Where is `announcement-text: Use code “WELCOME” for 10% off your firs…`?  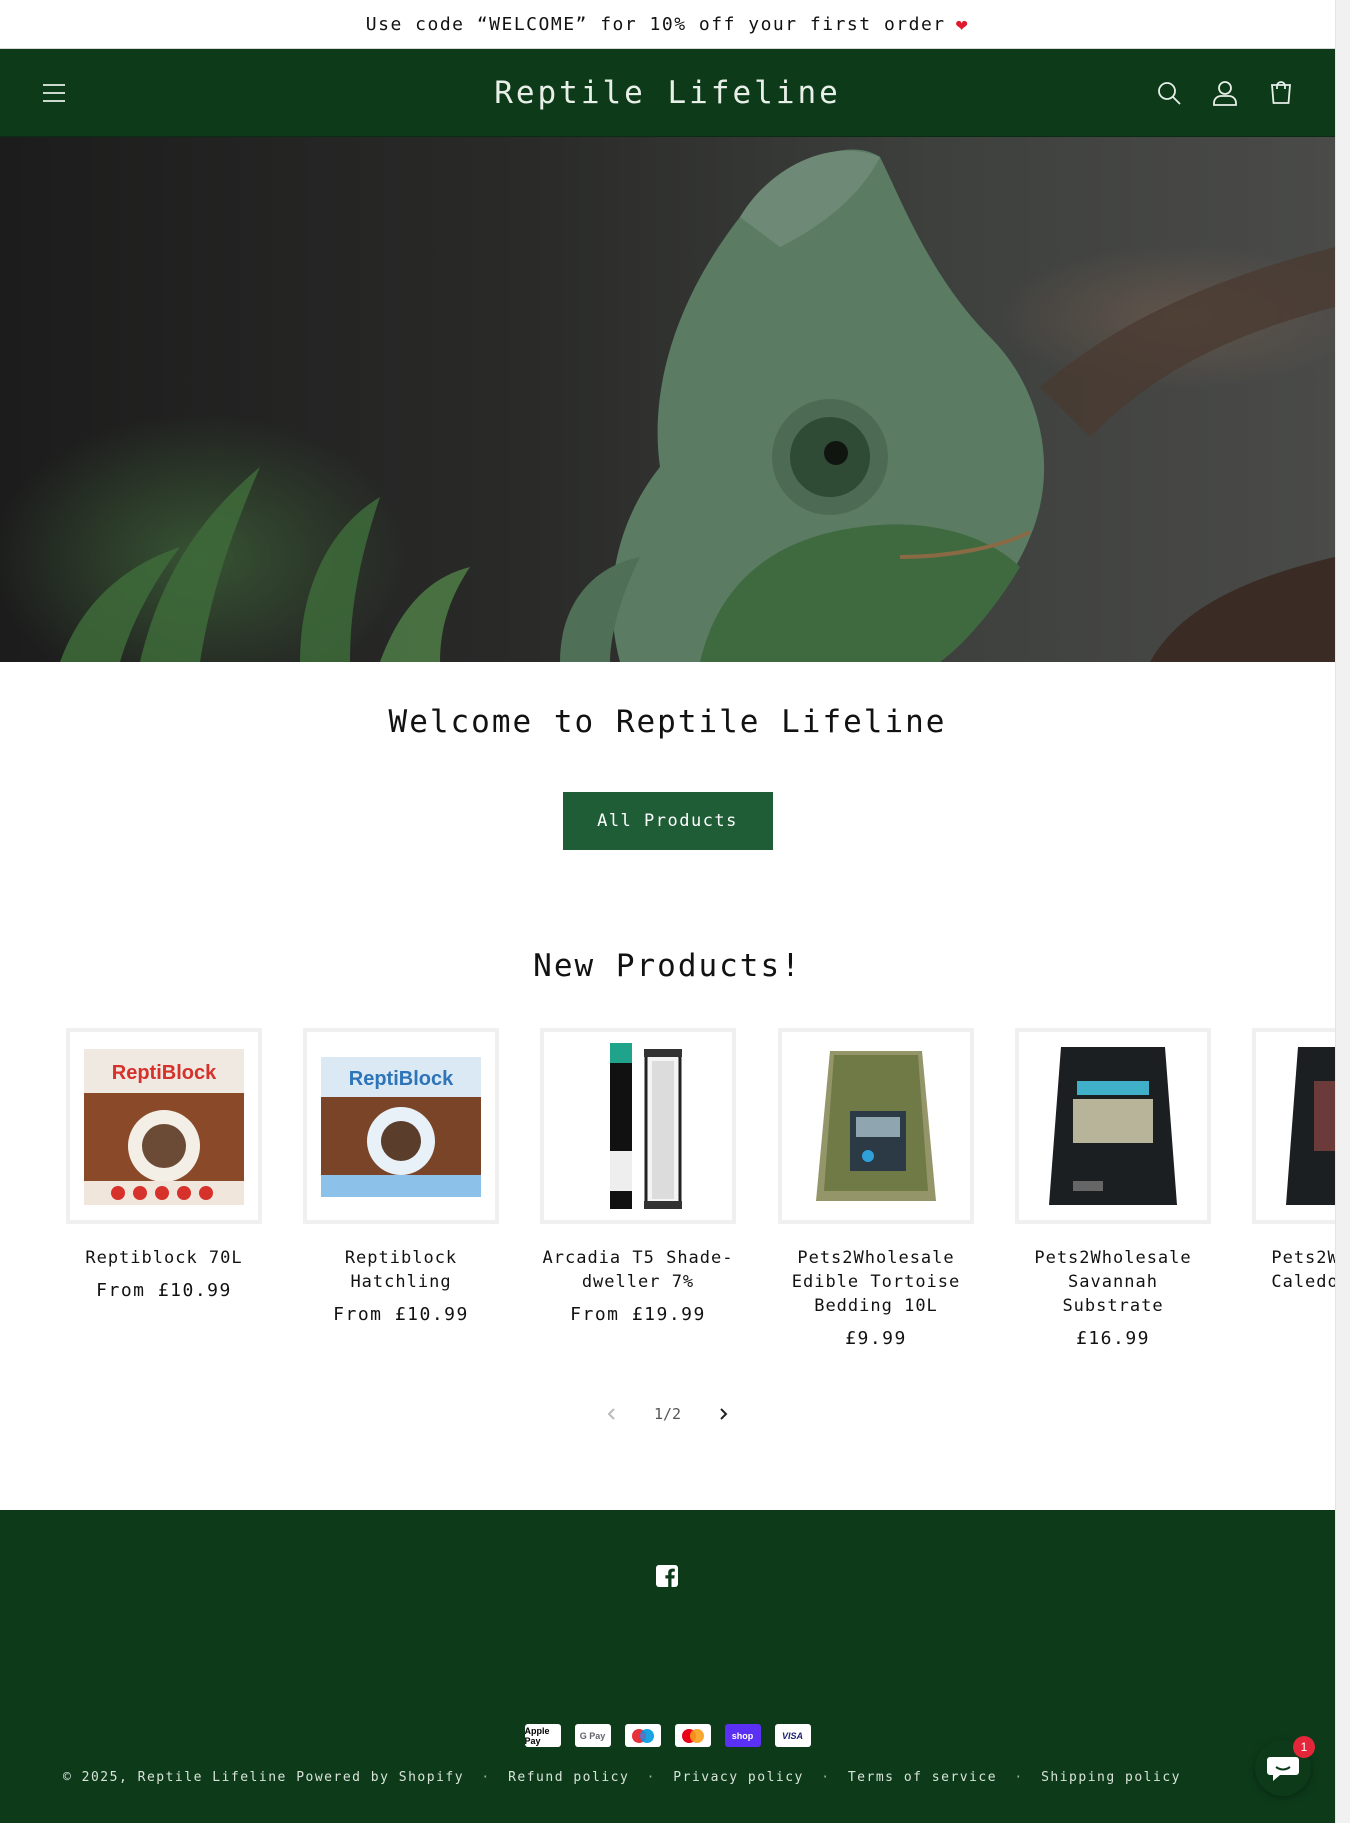
announcement-text: Use code “WELCOME” for 10% off your firs… is located at coordinates (655, 24).